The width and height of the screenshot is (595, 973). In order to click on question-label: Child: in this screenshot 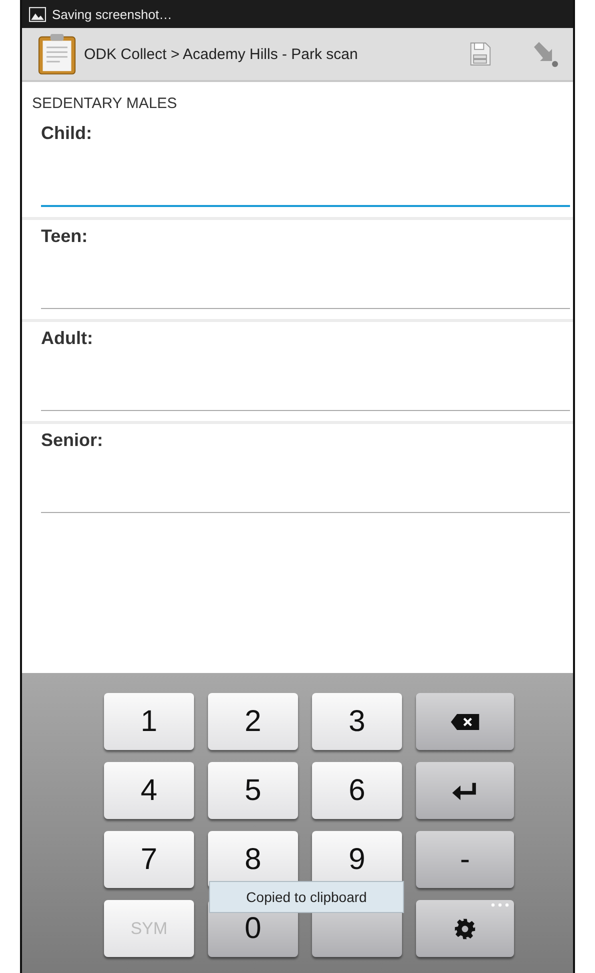, I will do `click(67, 134)`.